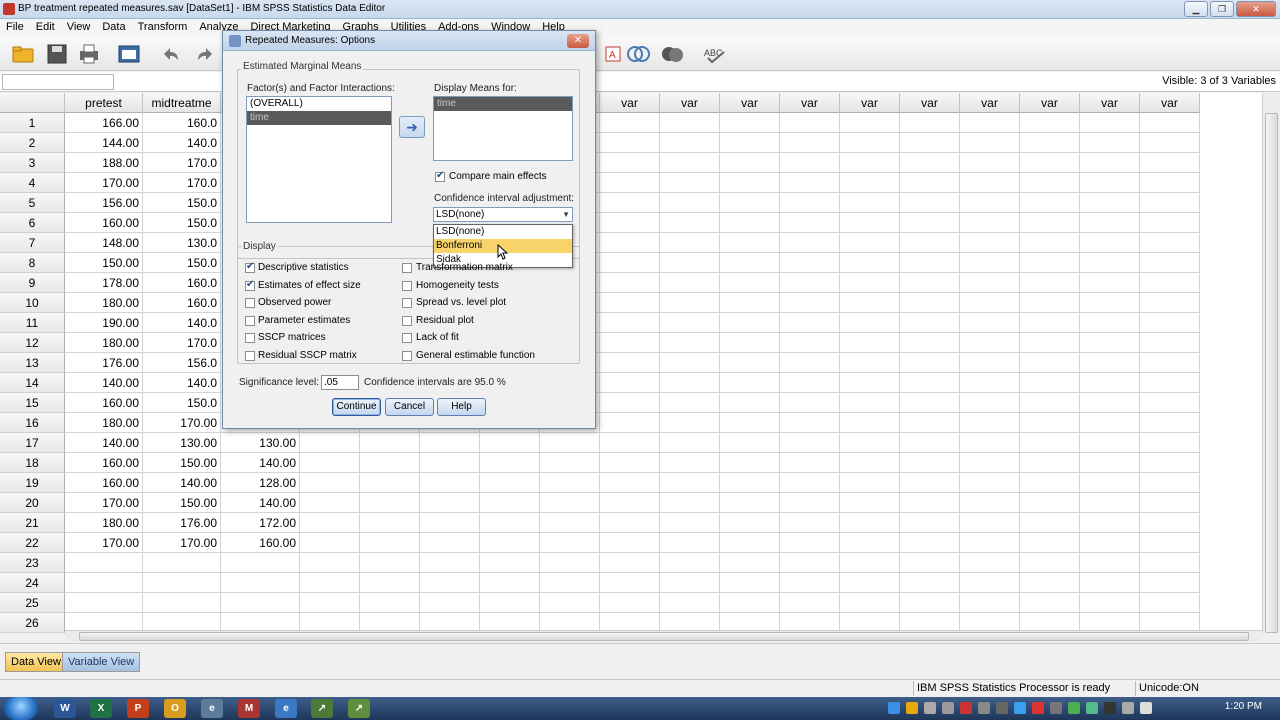 The image size is (1280, 720). Describe the element at coordinates (104, 143) in the screenshot. I see `table-cell: 144.00` at that location.